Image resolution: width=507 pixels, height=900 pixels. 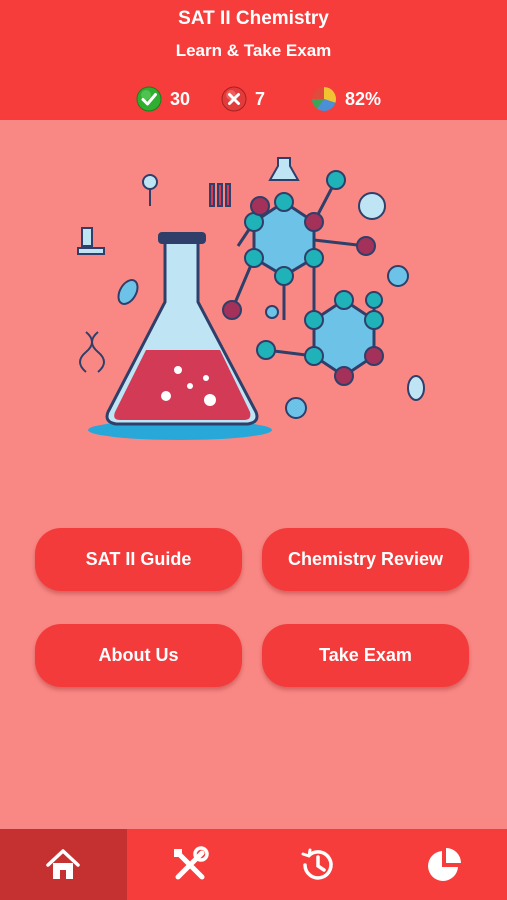 What do you see at coordinates (180, 98) in the screenshot?
I see `correct-count: 30` at bounding box center [180, 98].